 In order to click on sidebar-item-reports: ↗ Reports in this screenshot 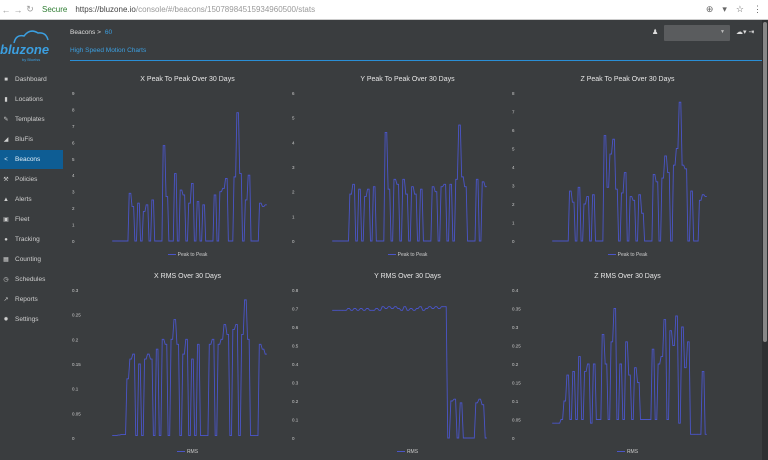, I will do `click(31, 299)`.